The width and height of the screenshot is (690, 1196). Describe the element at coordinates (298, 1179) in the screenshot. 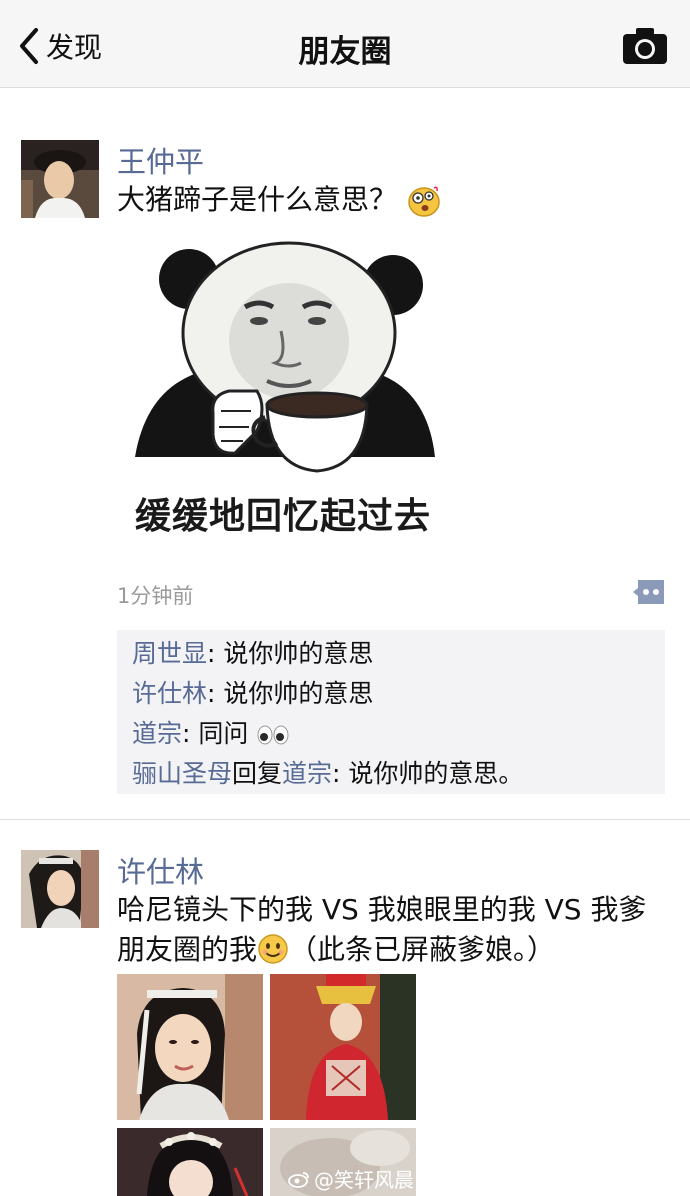

I see `weibo-icon` at that location.